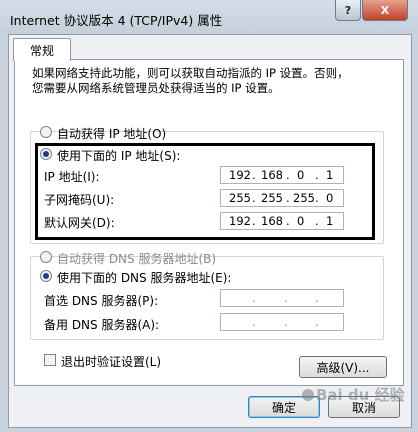  Describe the element at coordinates (156, 88) in the screenshot. I see `description-line-2: 您需要从网络系统管理员处获得适当的 IP 设置。` at that location.